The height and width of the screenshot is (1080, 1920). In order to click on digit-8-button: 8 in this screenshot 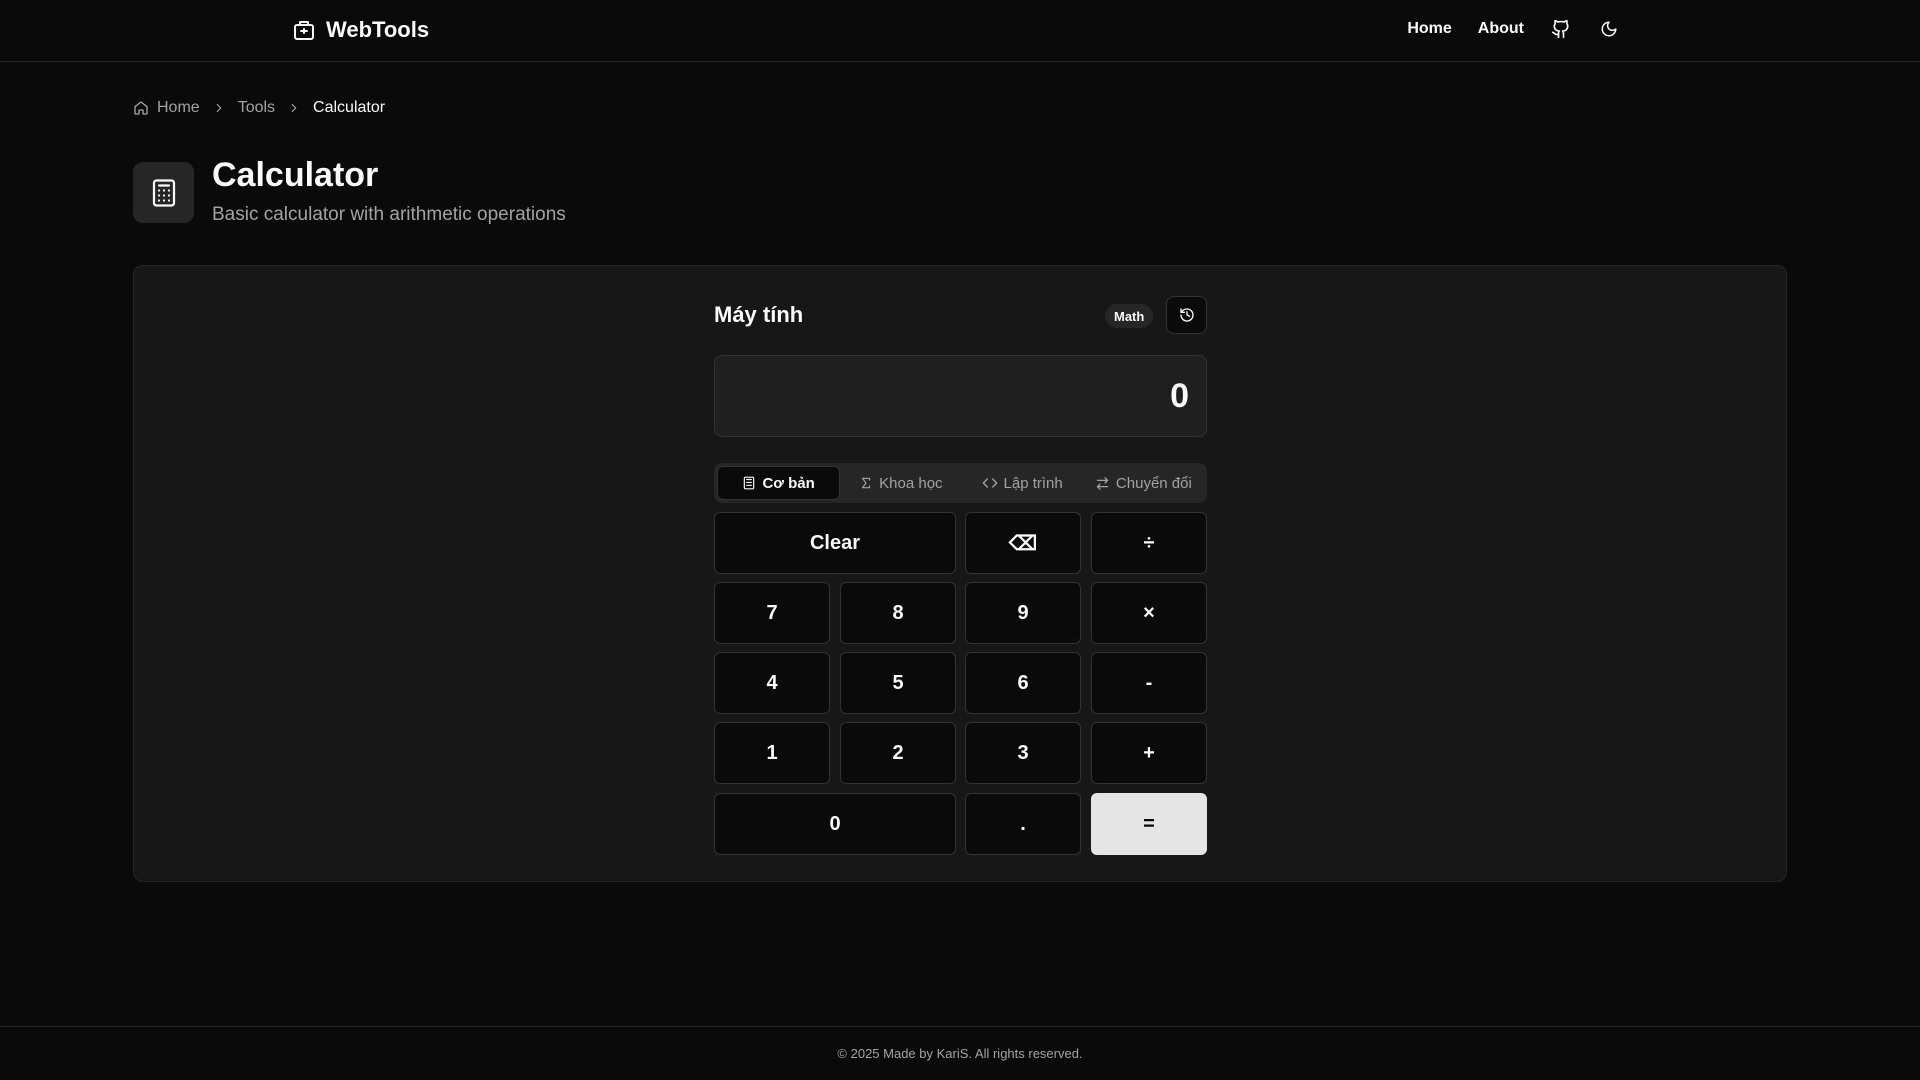, I will do `click(898, 613)`.